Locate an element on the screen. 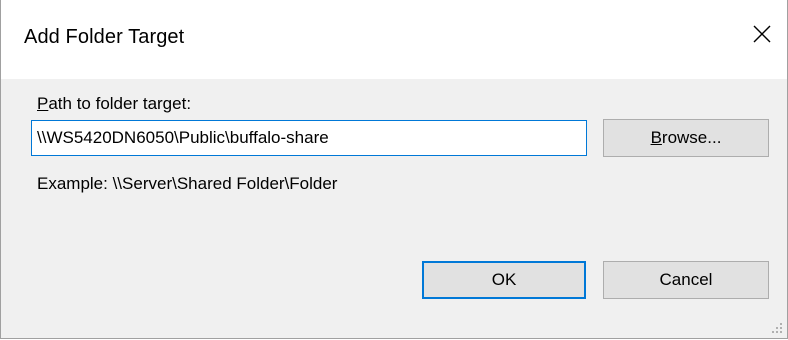 This screenshot has height=340, width=788. close-icon is located at coordinates (762, 34).